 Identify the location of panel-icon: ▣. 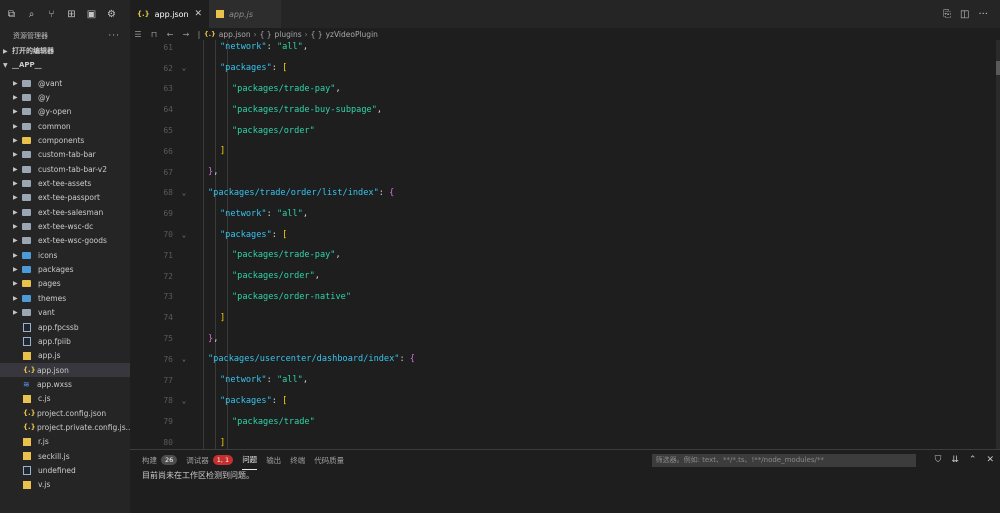
(91, 14).